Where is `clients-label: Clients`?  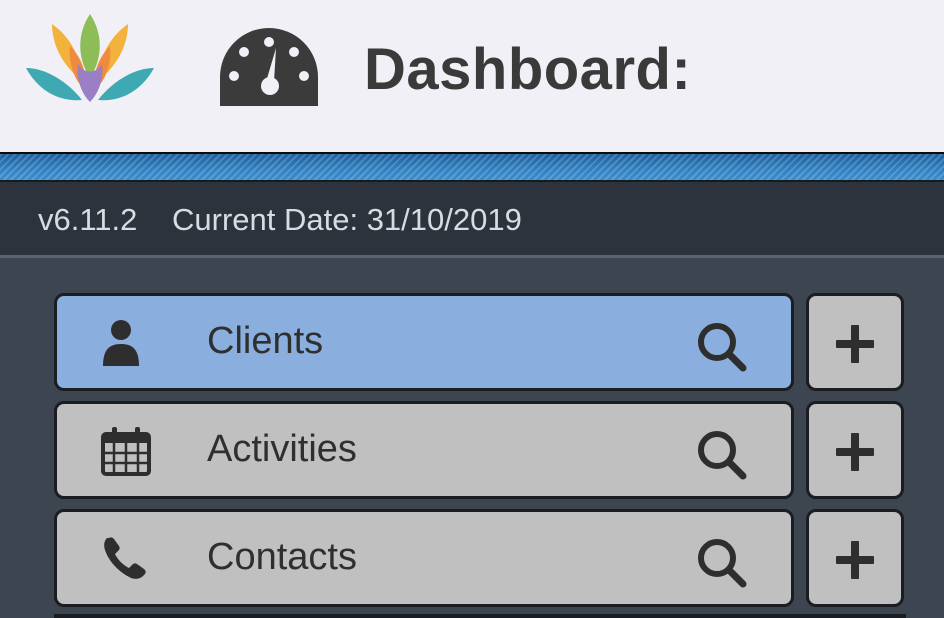 clients-label: Clients is located at coordinates (265, 341).